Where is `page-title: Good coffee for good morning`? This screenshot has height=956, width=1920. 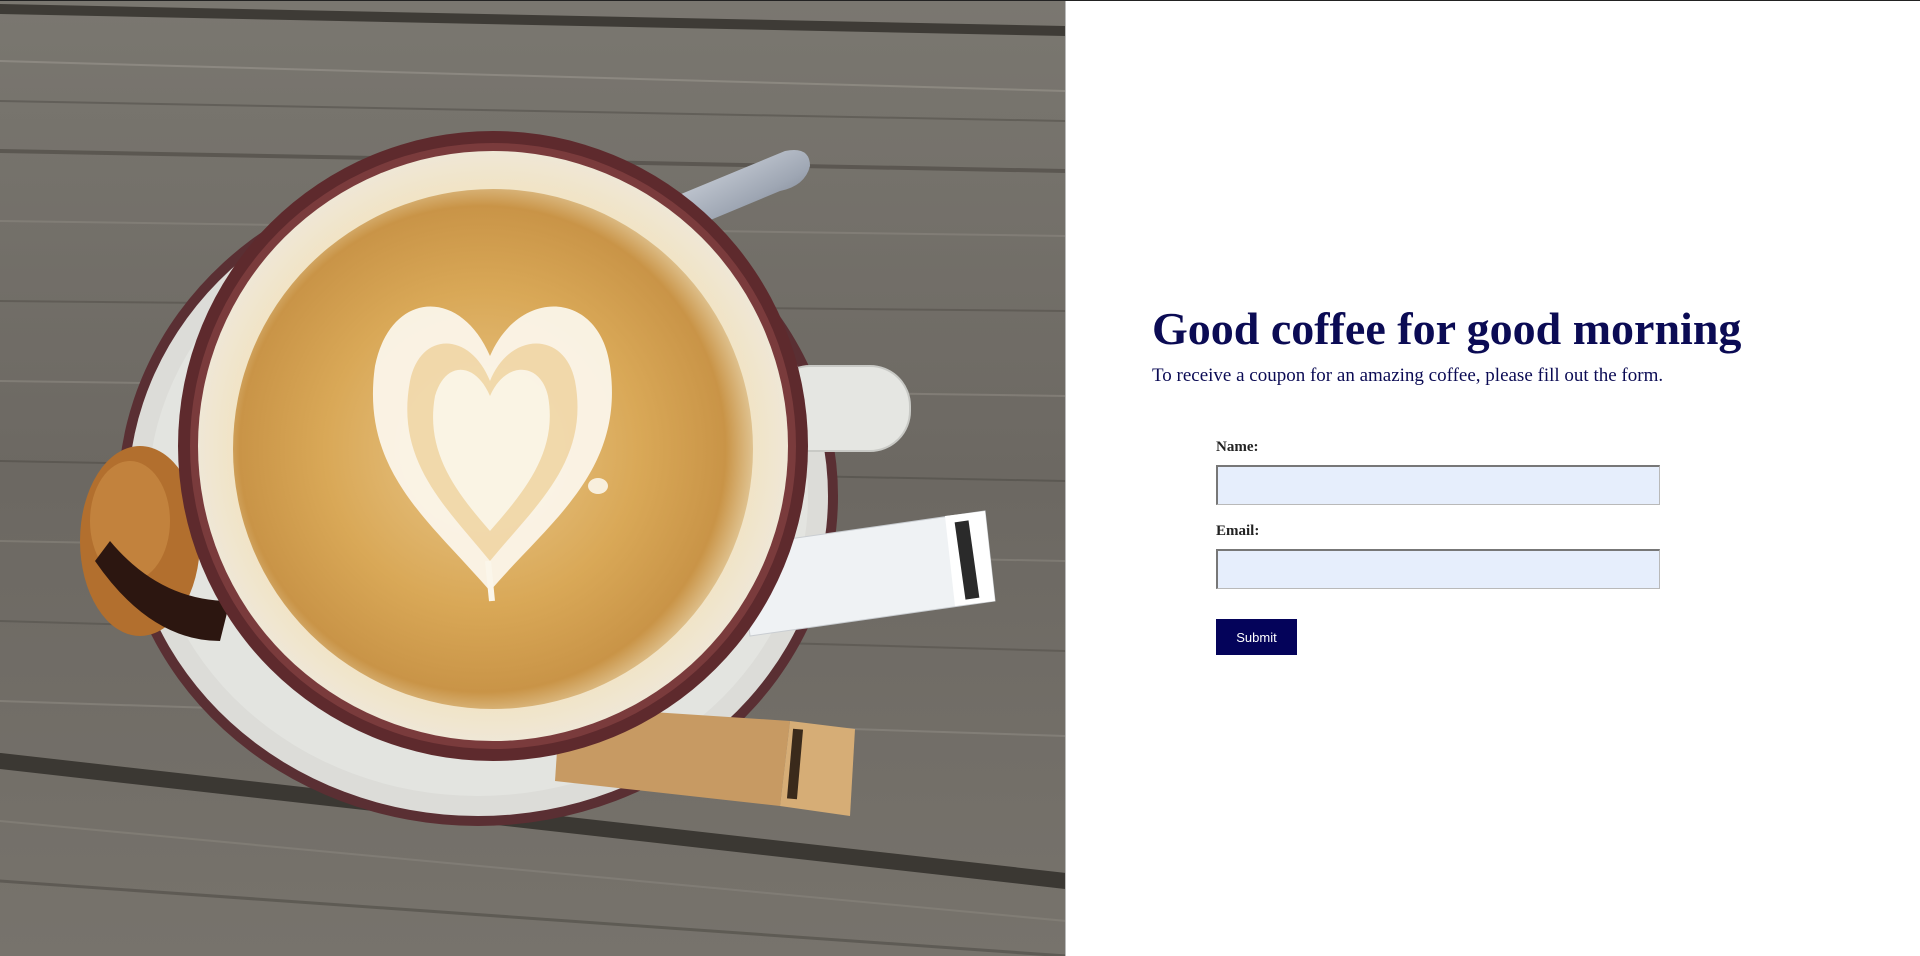 page-title: Good coffee for good morning is located at coordinates (1447, 328).